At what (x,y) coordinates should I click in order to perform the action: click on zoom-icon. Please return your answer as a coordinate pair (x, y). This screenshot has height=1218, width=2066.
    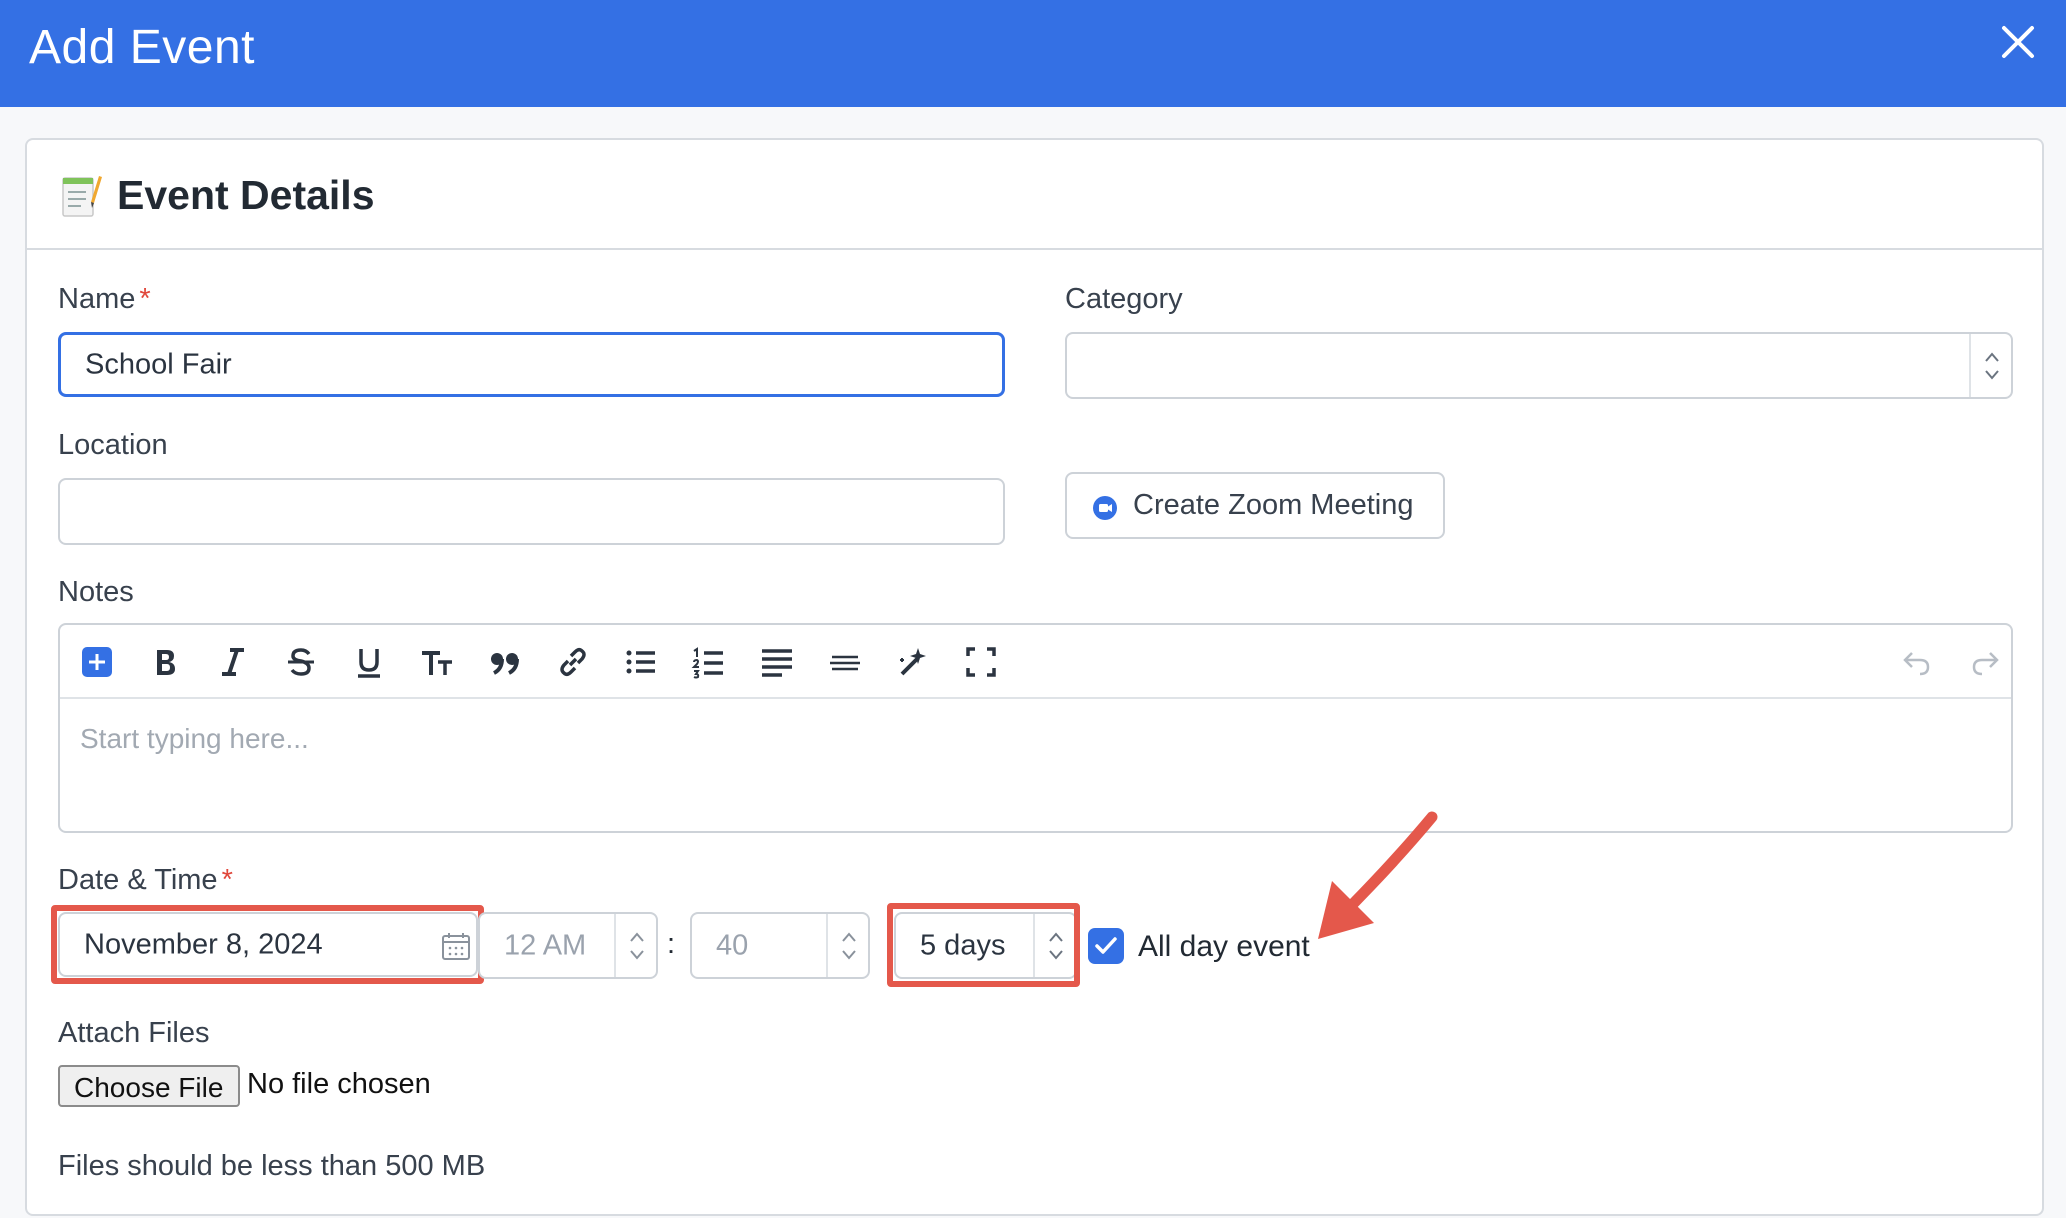
    Looking at the image, I should click on (1105, 508).